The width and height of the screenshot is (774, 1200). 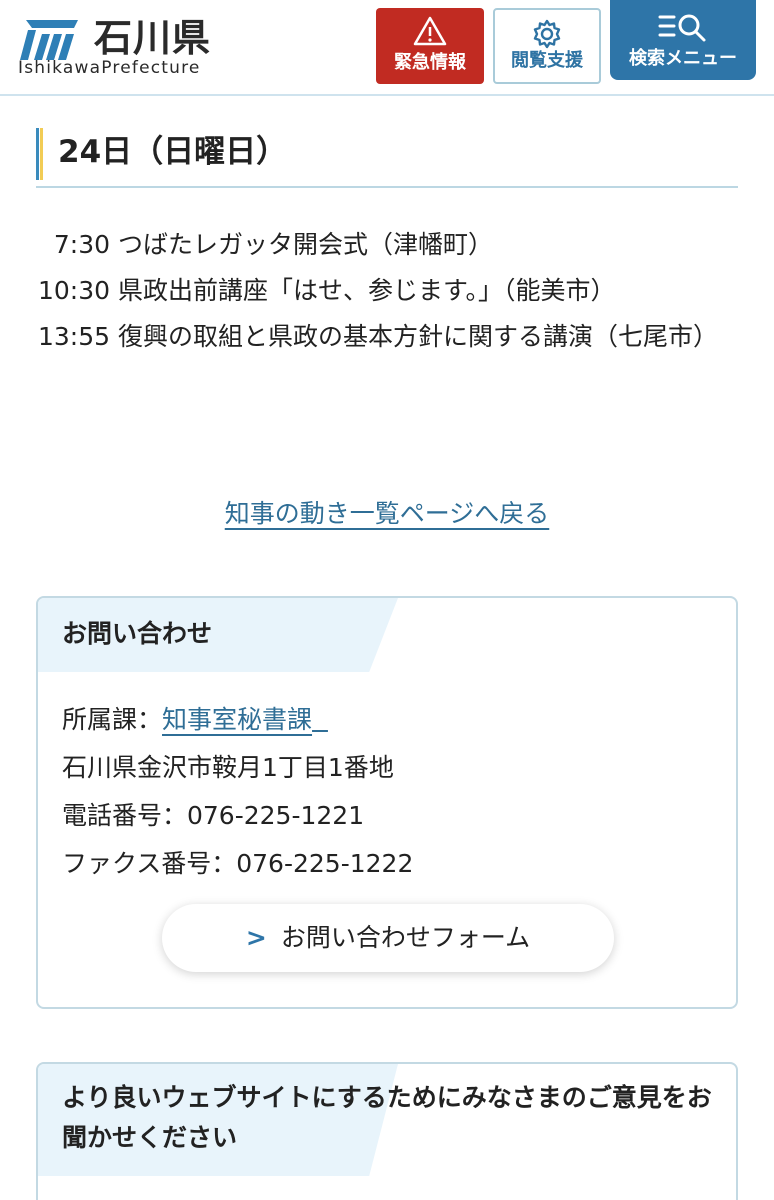 I want to click on site-logo: 石川県 IshikawaPrefecture, so click(x=123, y=47).